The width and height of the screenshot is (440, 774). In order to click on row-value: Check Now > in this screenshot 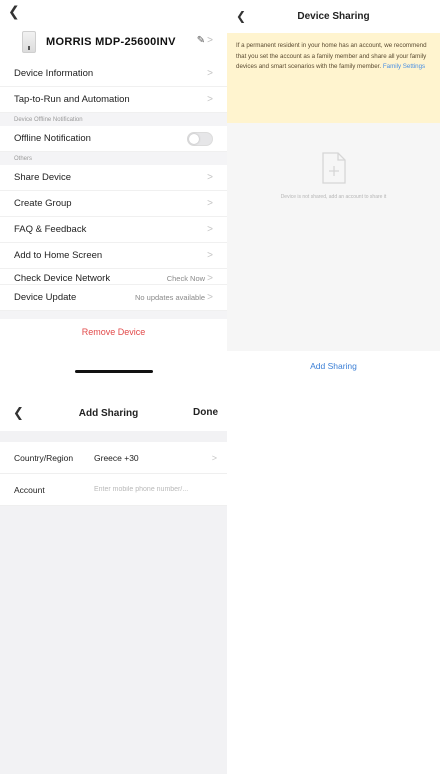, I will do `click(189, 278)`.